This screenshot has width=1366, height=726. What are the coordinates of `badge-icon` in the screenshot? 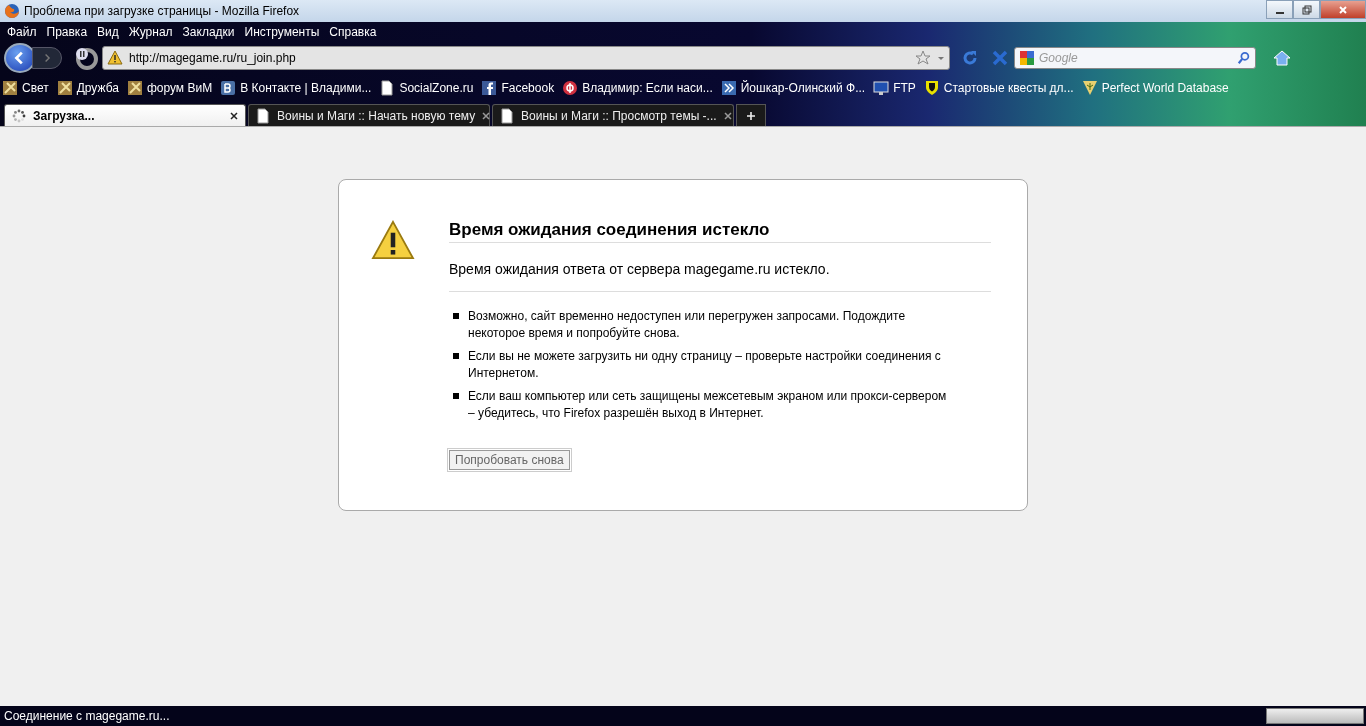 It's located at (1089, 88).